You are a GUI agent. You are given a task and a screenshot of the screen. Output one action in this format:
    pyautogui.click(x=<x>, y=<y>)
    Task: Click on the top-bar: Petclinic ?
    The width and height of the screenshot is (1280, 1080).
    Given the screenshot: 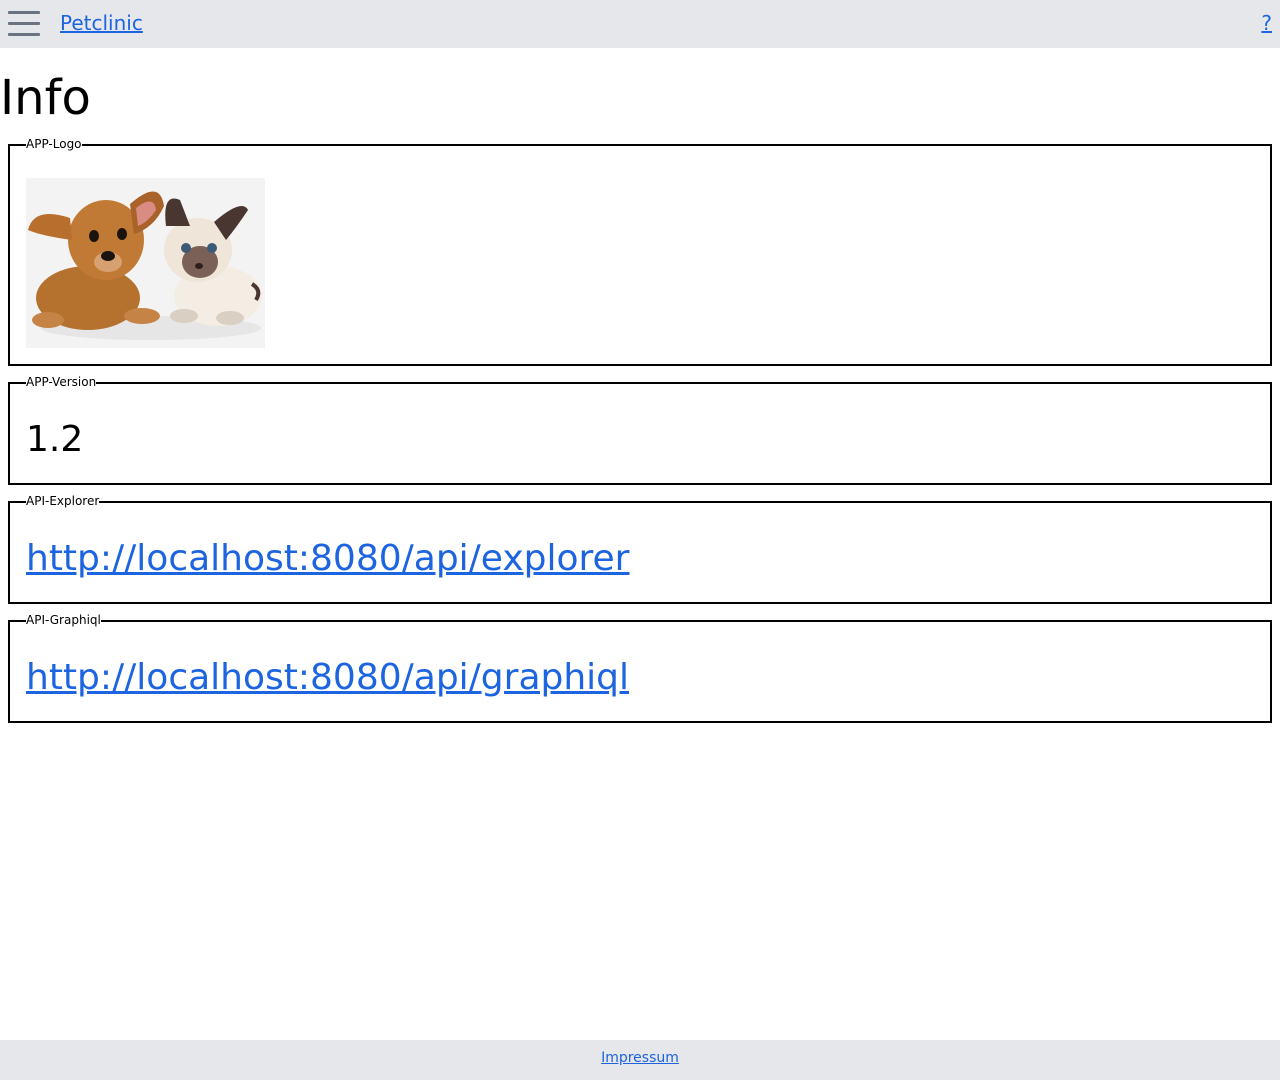 What is the action you would take?
    pyautogui.click(x=640, y=24)
    